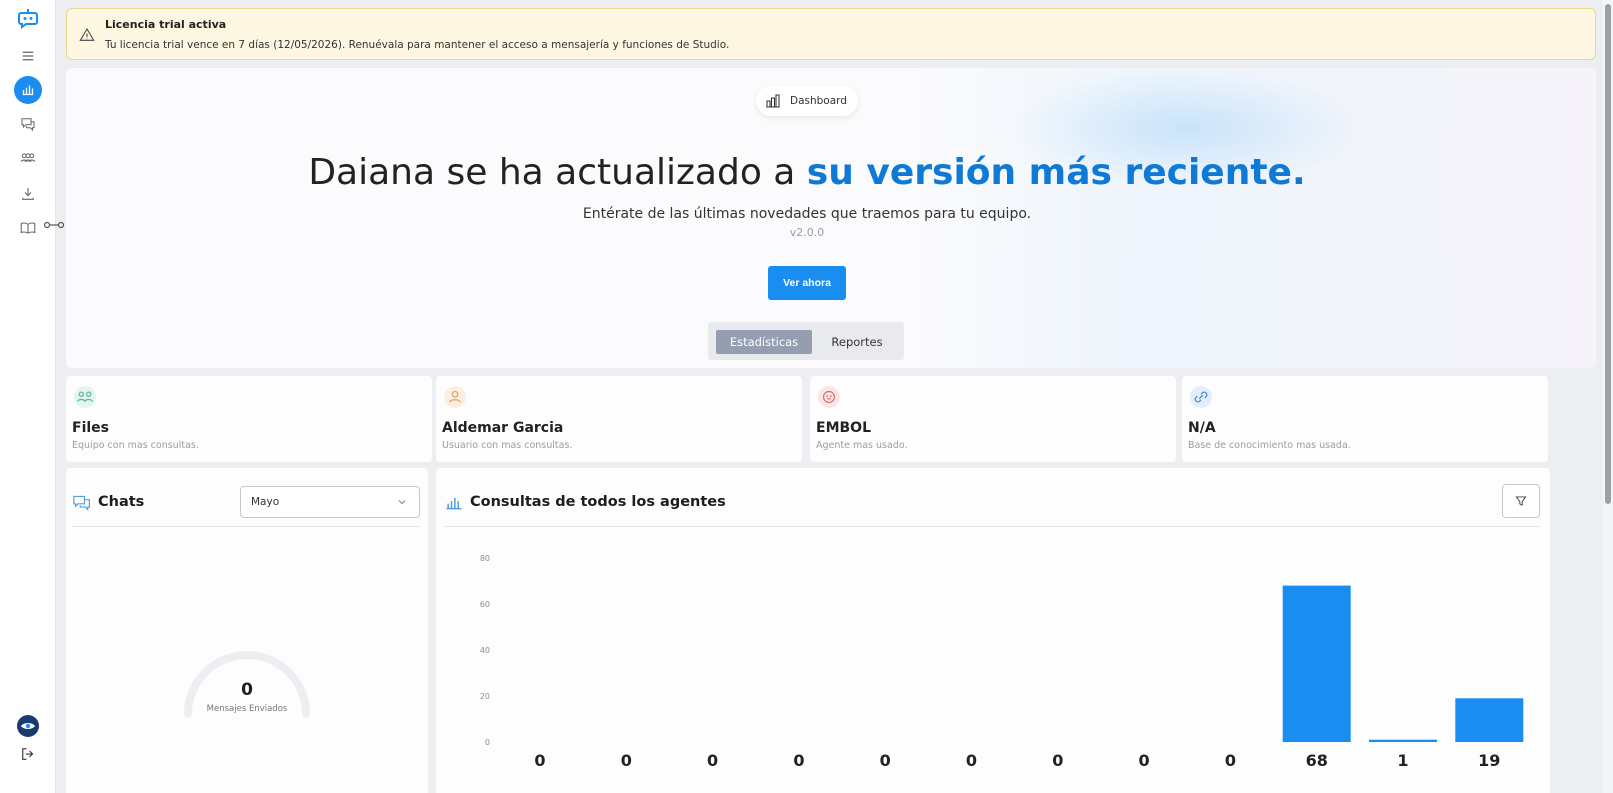 The width and height of the screenshot is (1613, 793). What do you see at coordinates (503, 428) in the screenshot?
I see `stat-title: Aldemar Garcia` at bounding box center [503, 428].